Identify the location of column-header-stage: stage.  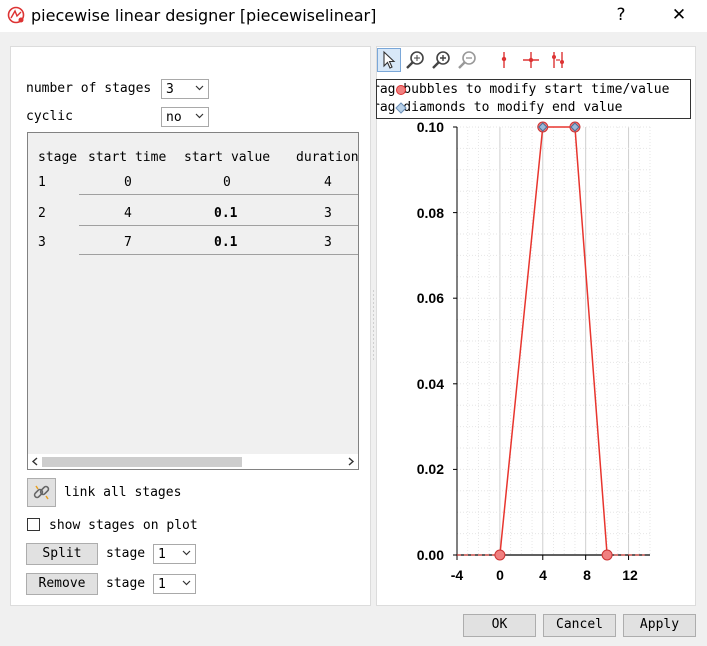
(58, 157).